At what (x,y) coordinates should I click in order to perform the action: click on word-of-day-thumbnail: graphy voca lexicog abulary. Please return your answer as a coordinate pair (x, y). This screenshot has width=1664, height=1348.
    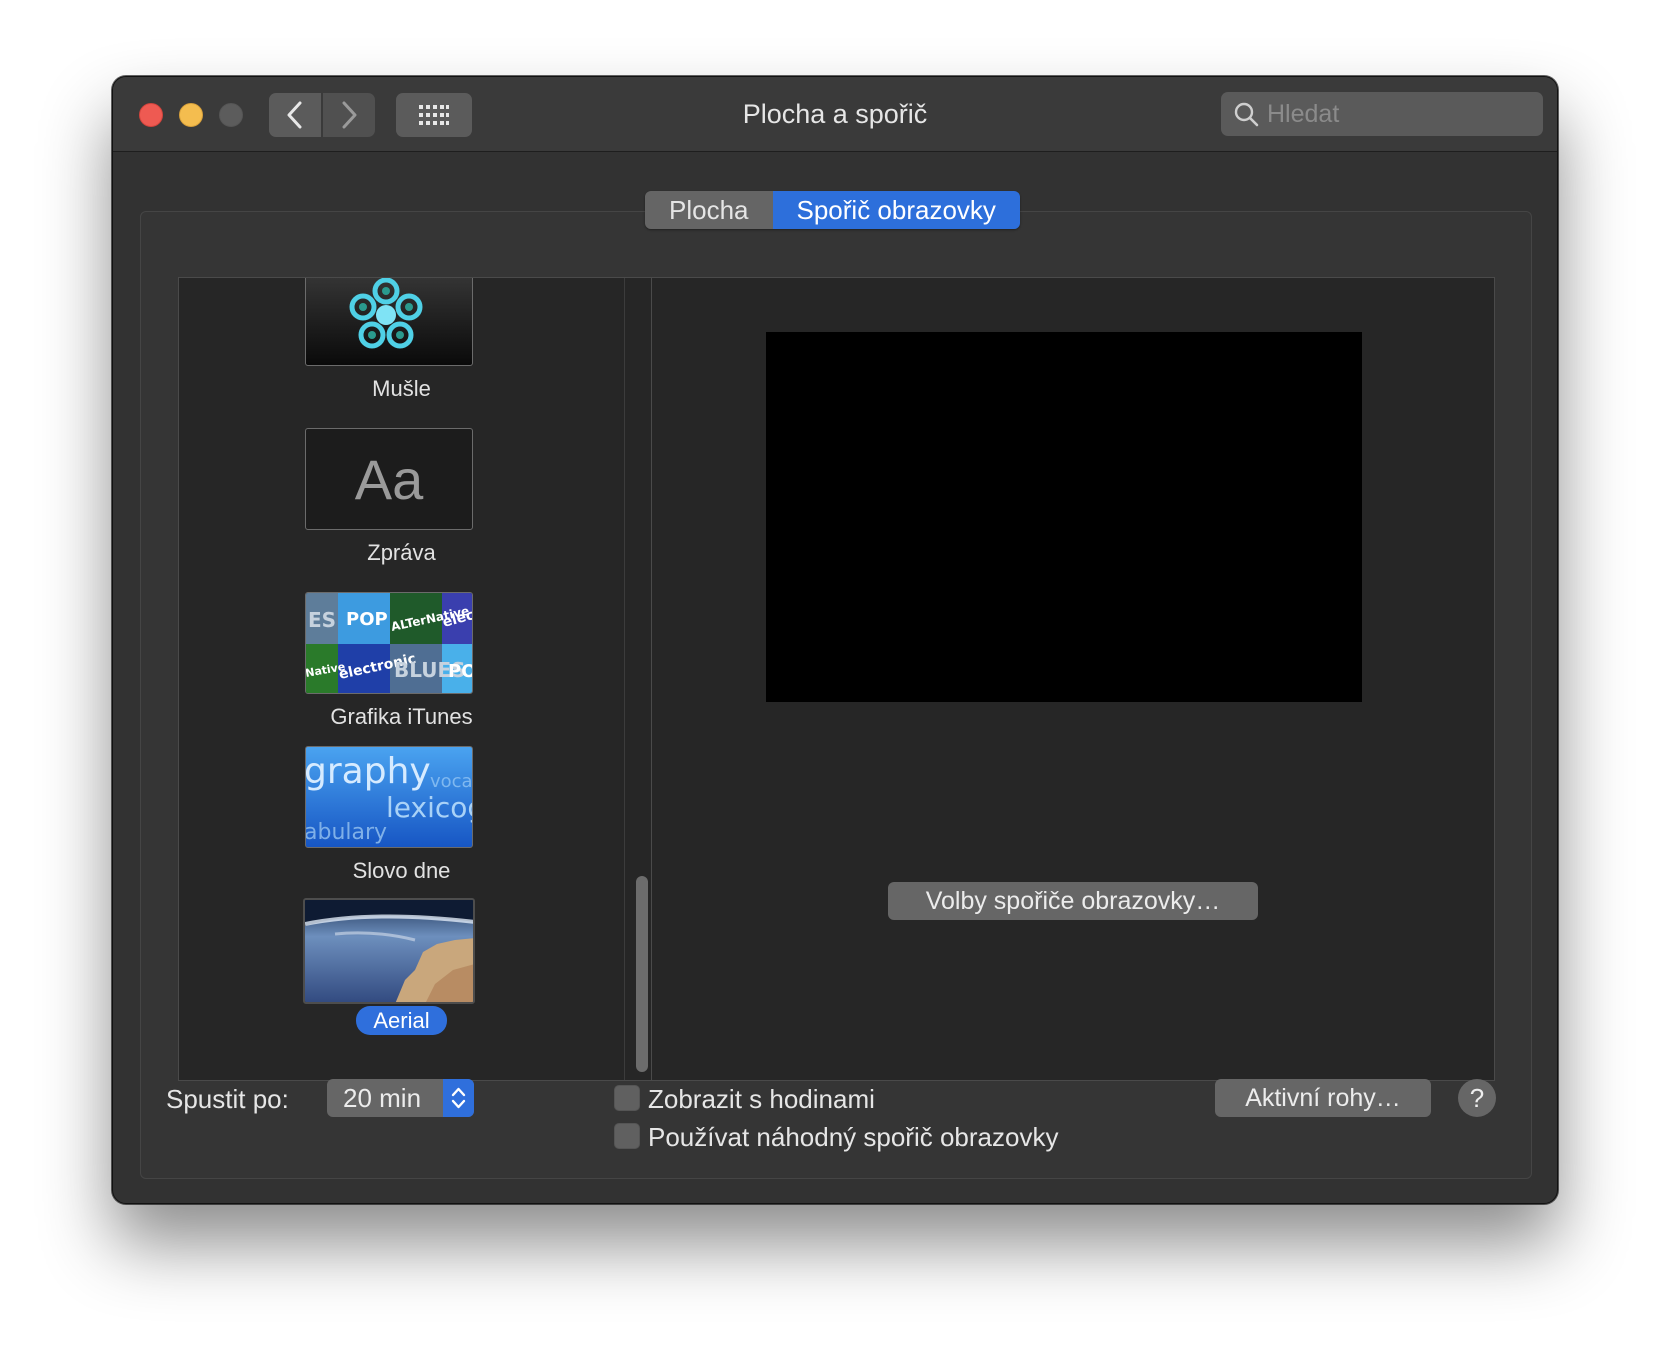
    Looking at the image, I should click on (389, 797).